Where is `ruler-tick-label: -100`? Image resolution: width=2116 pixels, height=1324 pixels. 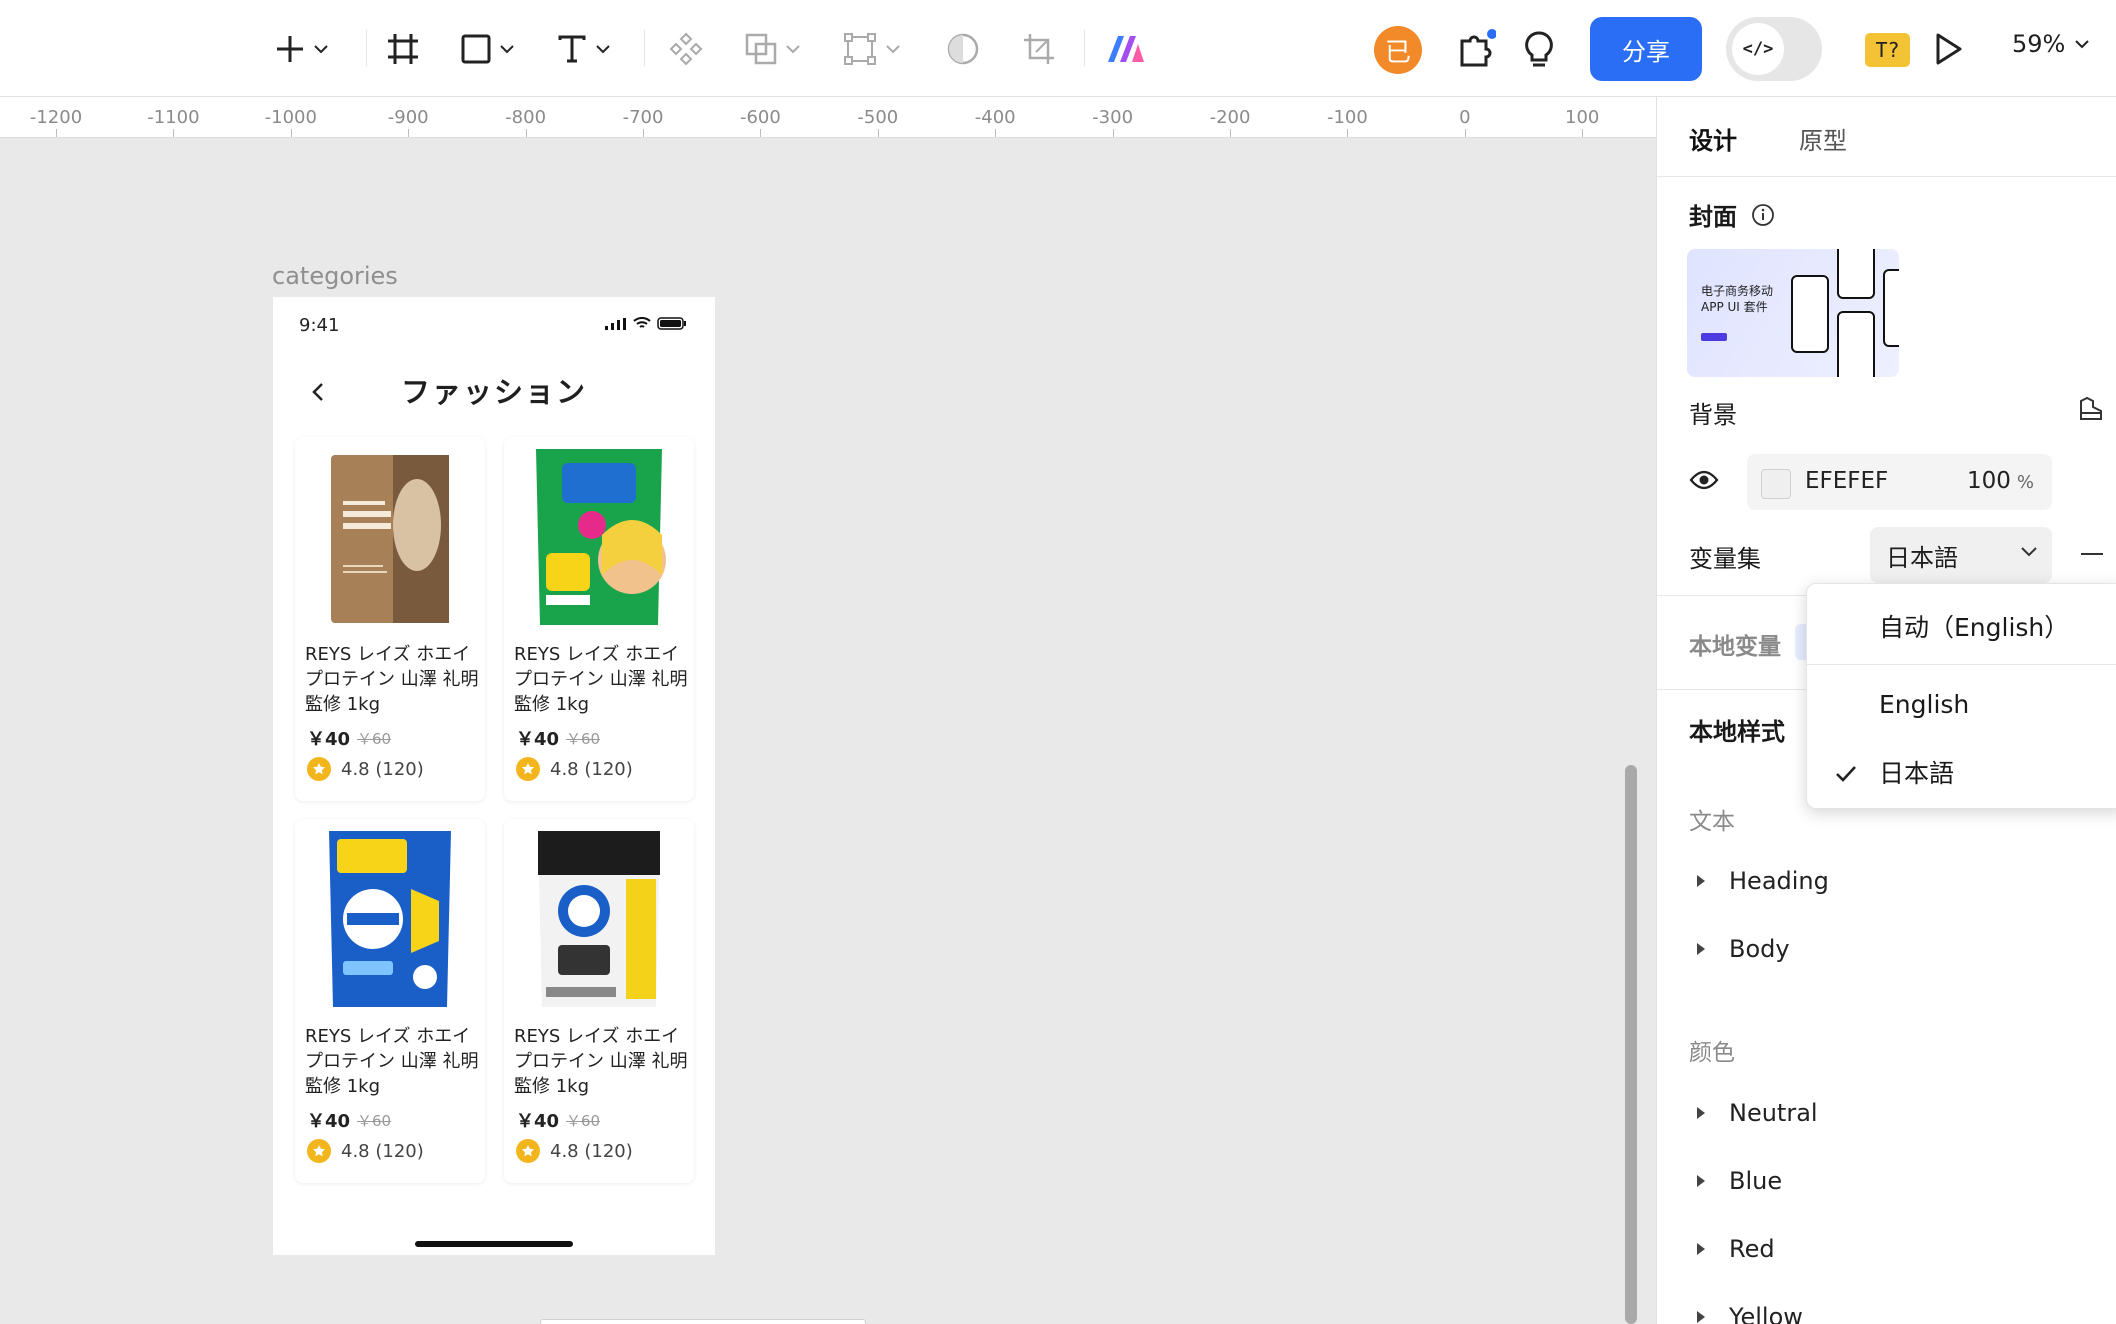 ruler-tick-label: -100 is located at coordinates (1347, 117).